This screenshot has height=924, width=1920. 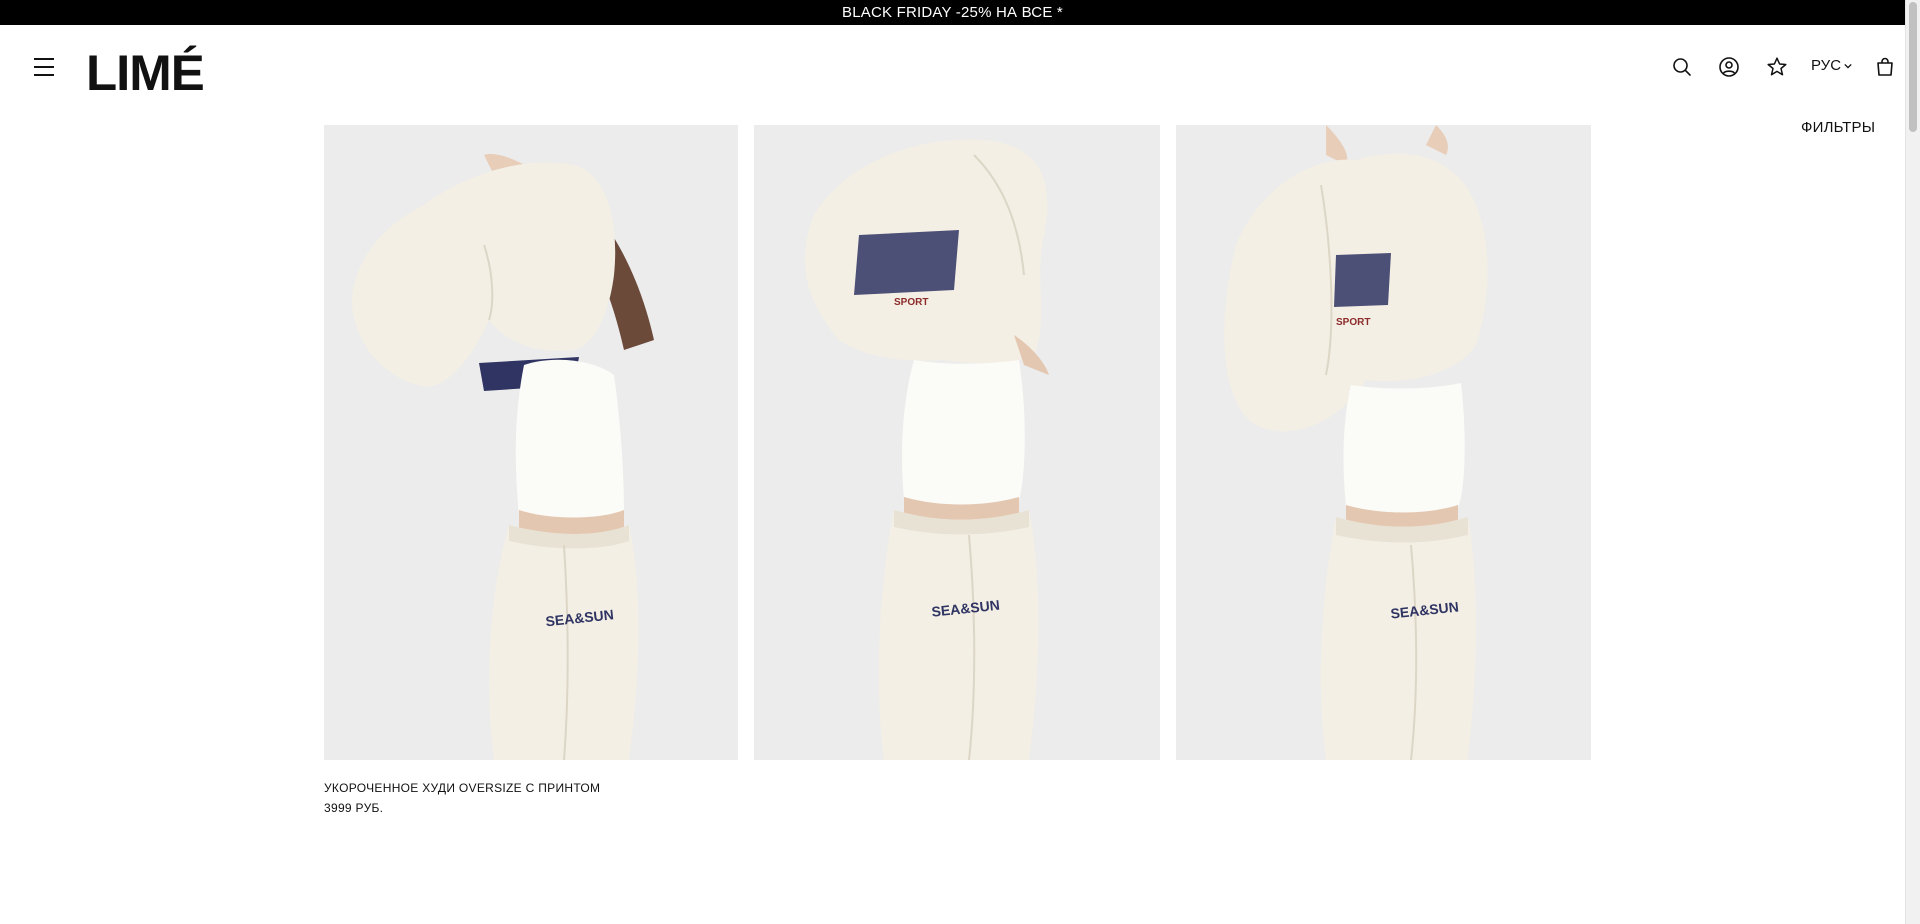 I want to click on promo-text: BLACK FRIDAY -25% НА ВСЕ *, so click(x=952, y=12).